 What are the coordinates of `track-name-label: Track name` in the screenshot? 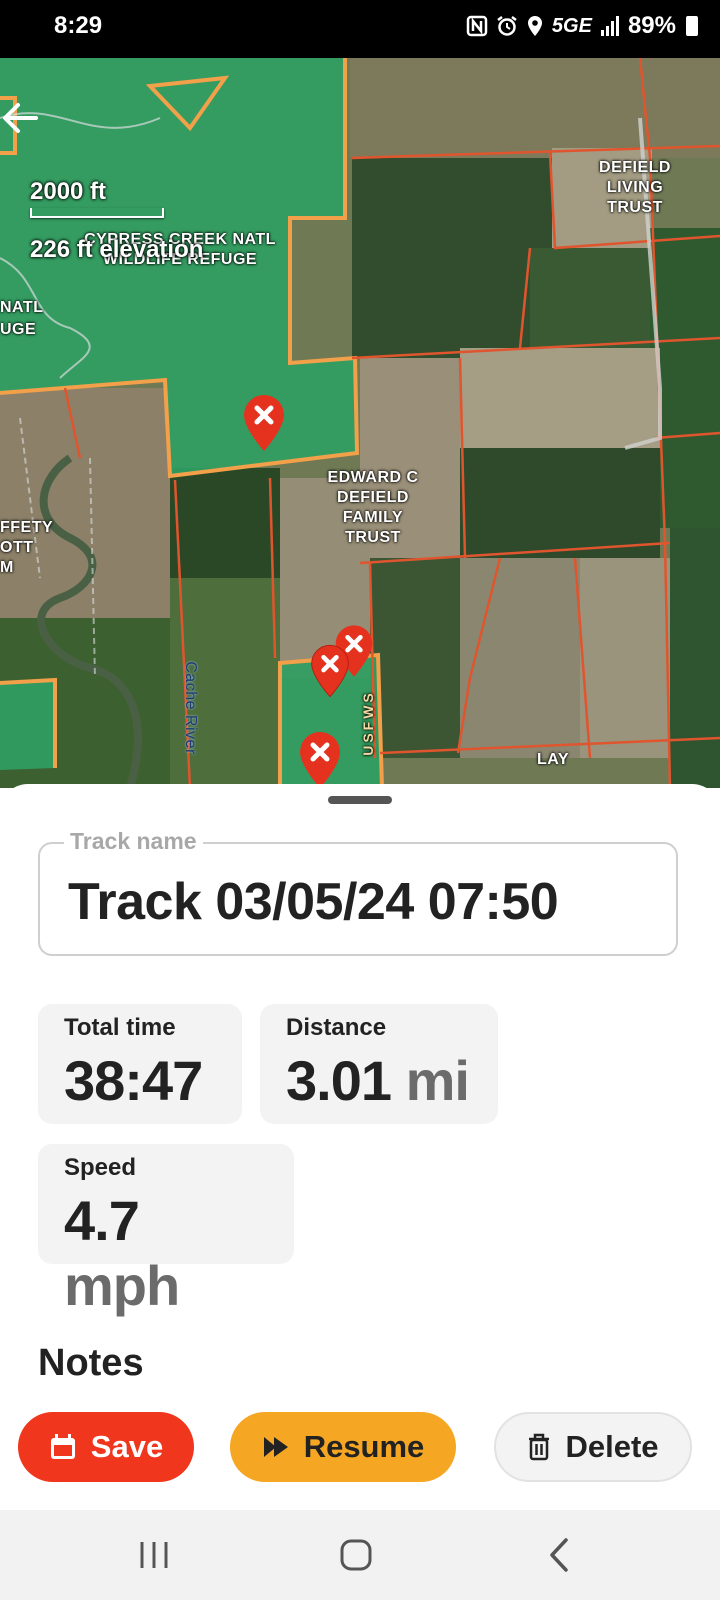 It's located at (133, 841).